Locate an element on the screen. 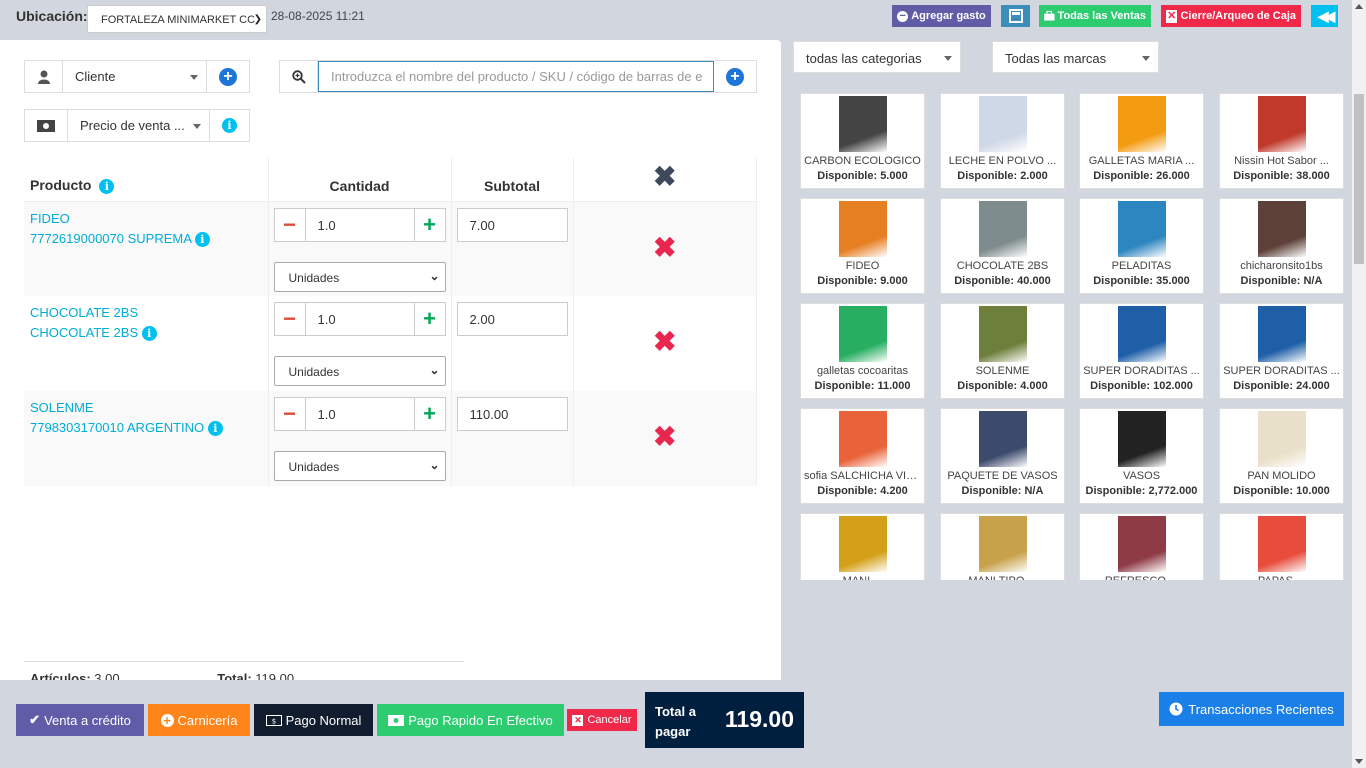 The width and height of the screenshot is (1366, 768). collapse-button: ◀◀ is located at coordinates (1324, 16).